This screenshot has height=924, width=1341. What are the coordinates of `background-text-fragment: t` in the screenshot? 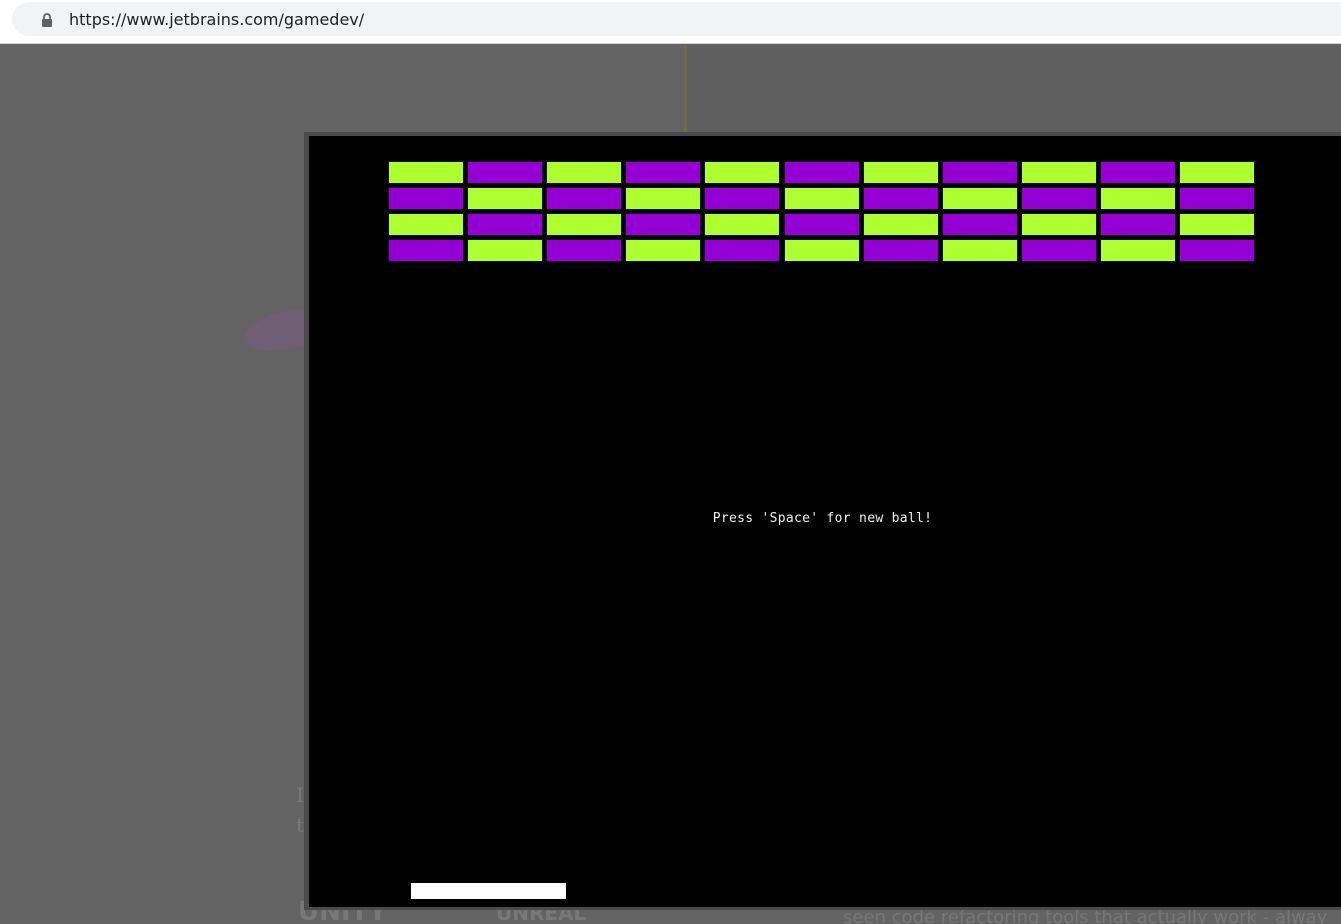 It's located at (300, 825).